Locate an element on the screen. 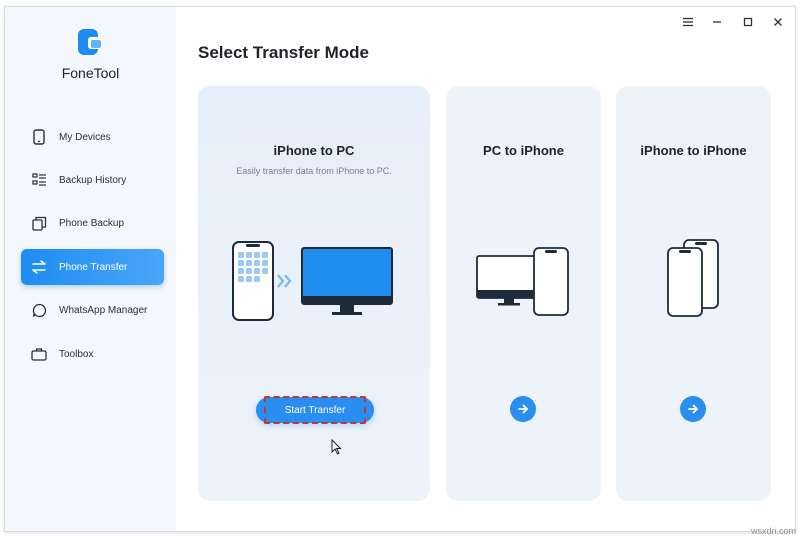 The height and width of the screenshot is (538, 800). briefcase-icon is located at coordinates (39, 354).